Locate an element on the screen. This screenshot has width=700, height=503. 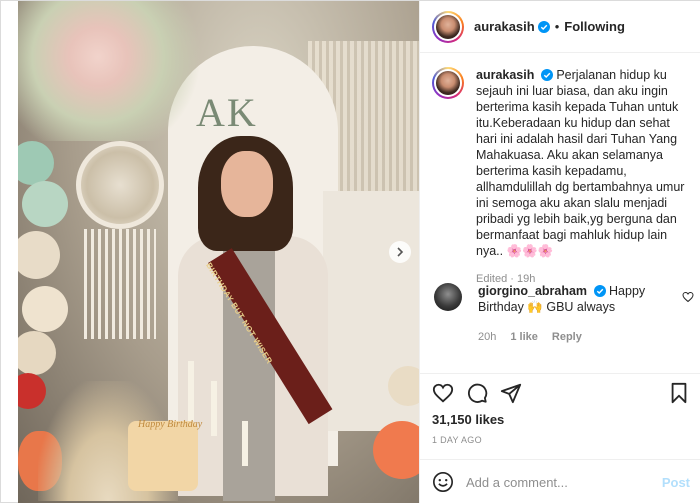
commenter-avatar is located at coordinates (448, 297).